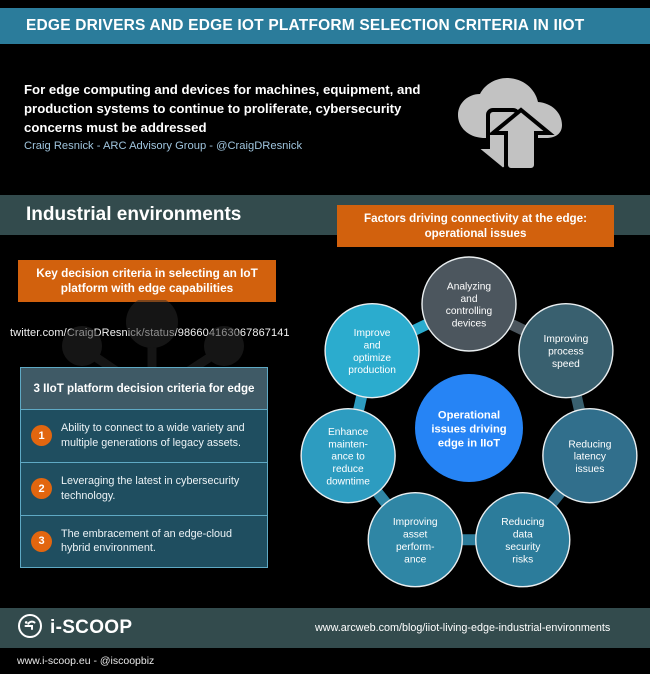 This screenshot has height=674, width=650. I want to click on brand: i-SCOOP, so click(66, 628).